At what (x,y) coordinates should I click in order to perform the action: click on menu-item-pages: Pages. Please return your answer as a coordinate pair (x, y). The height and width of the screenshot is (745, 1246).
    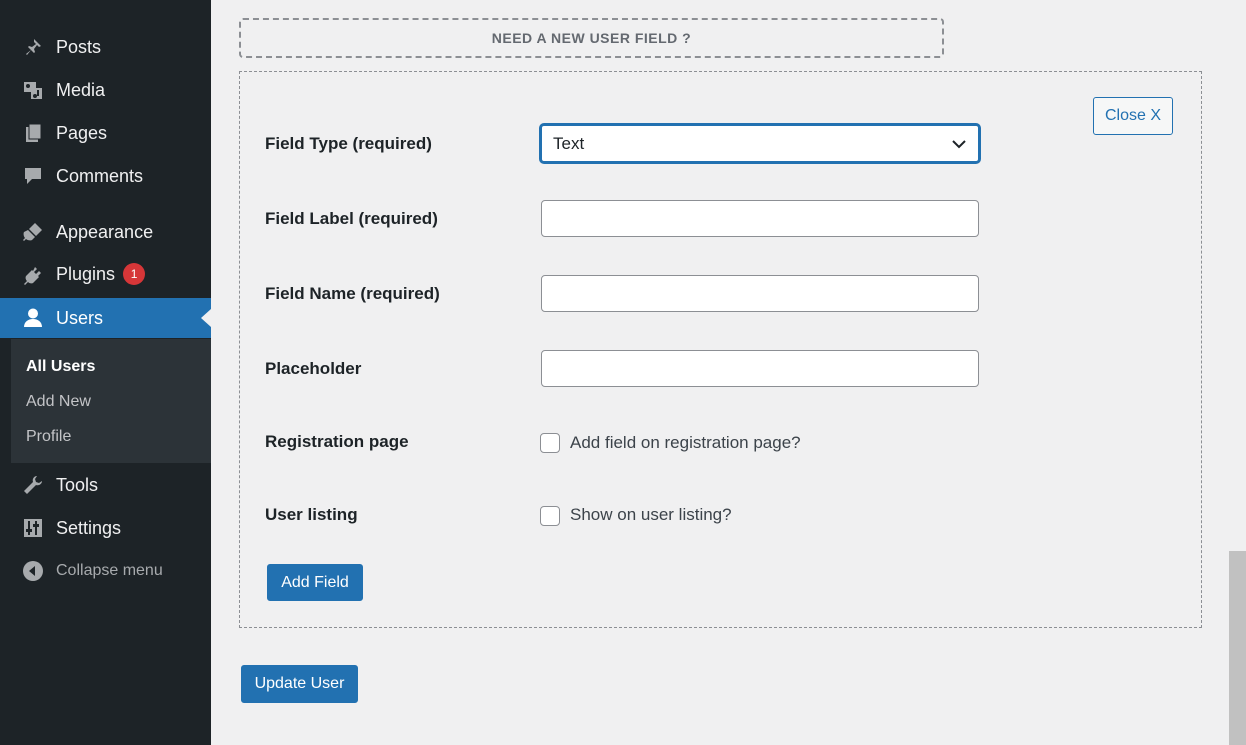
    Looking at the image, I should click on (105, 133).